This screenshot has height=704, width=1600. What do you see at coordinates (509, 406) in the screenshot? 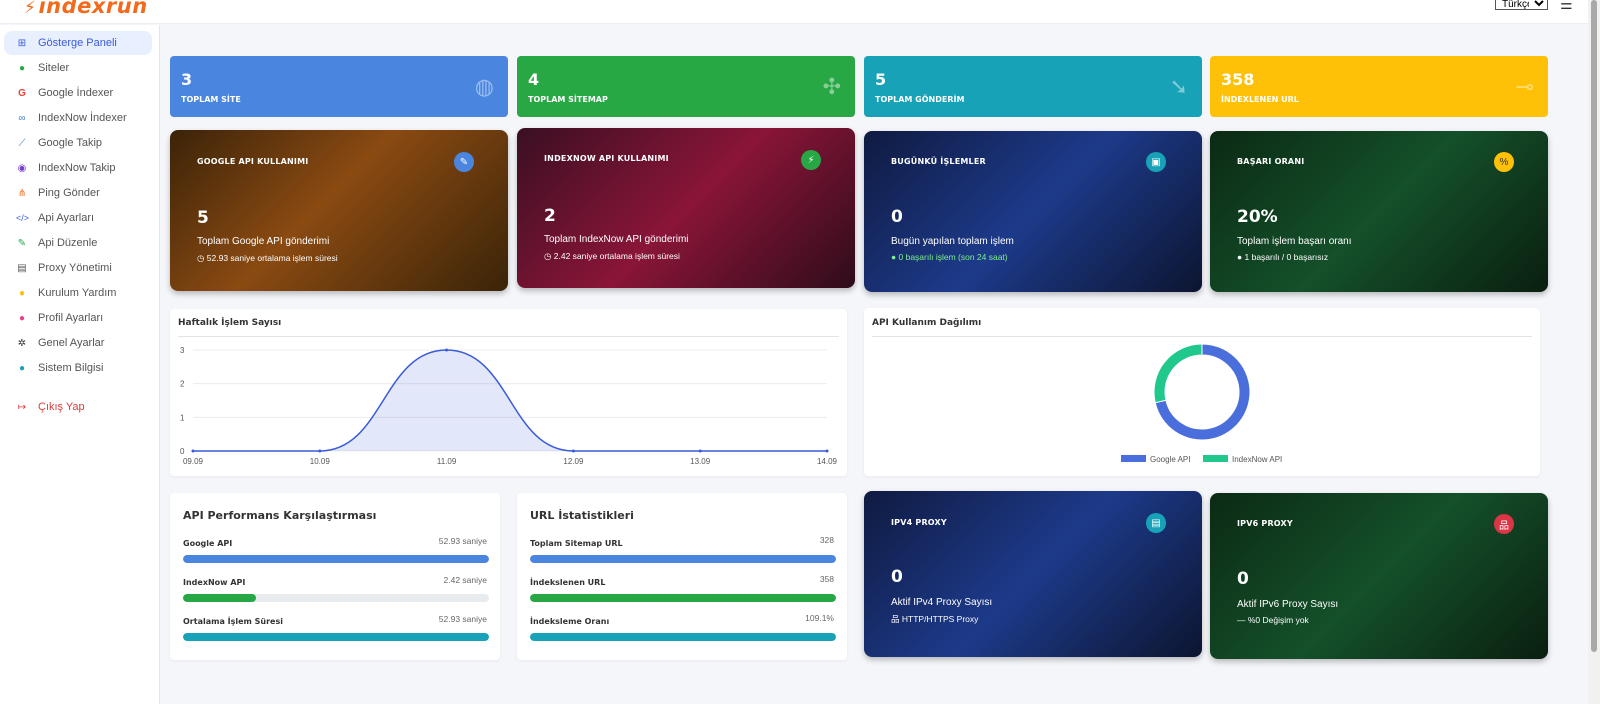
I see `weekly-operations-chart: 0 1 2 3 09.09 10.09 11.09 12.09 13.09 14.09` at bounding box center [509, 406].